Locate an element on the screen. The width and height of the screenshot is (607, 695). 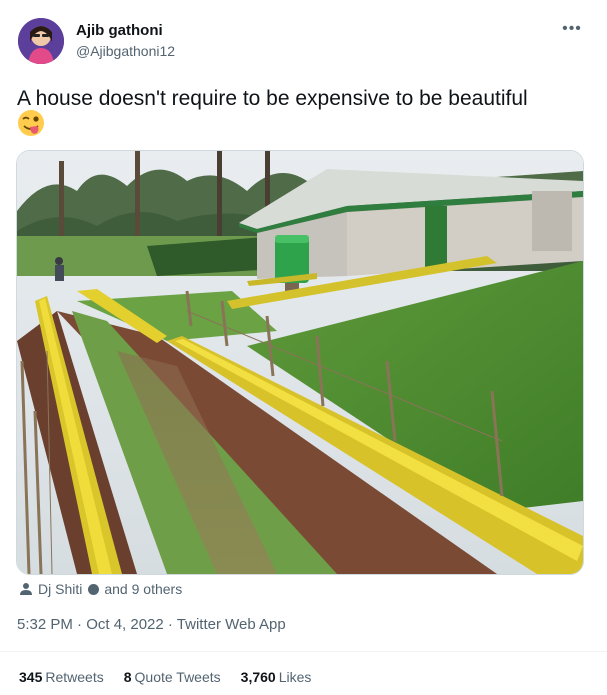
person-icon is located at coordinates (26, 589).